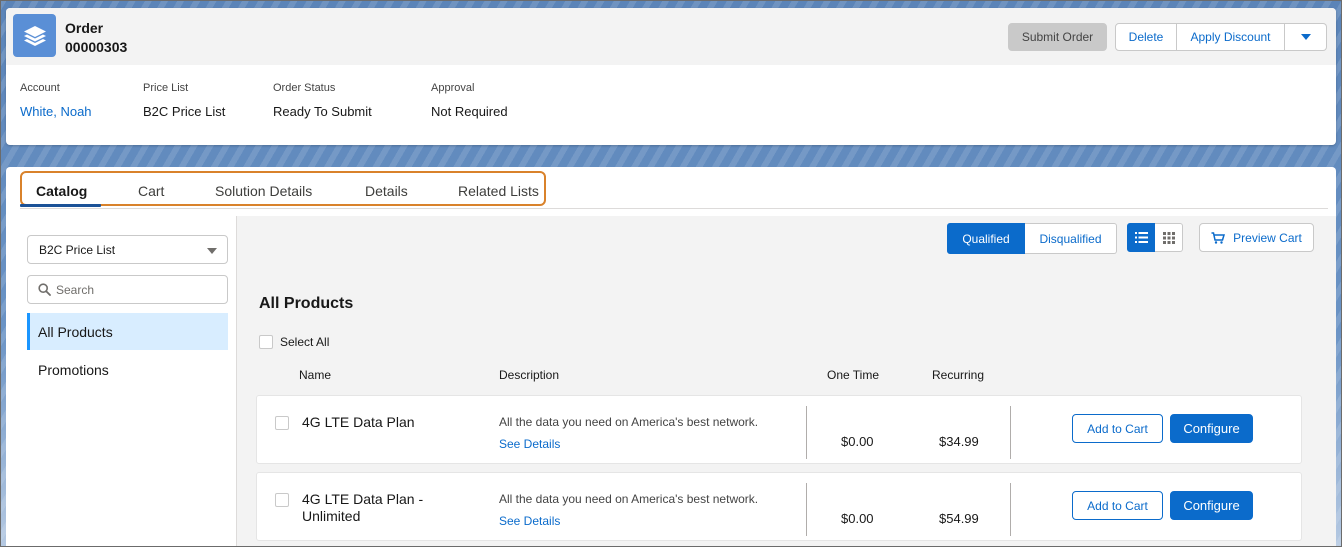 Image resolution: width=1342 pixels, height=547 pixels. I want to click on preview-cart-label: Preview Cart, so click(1267, 237).